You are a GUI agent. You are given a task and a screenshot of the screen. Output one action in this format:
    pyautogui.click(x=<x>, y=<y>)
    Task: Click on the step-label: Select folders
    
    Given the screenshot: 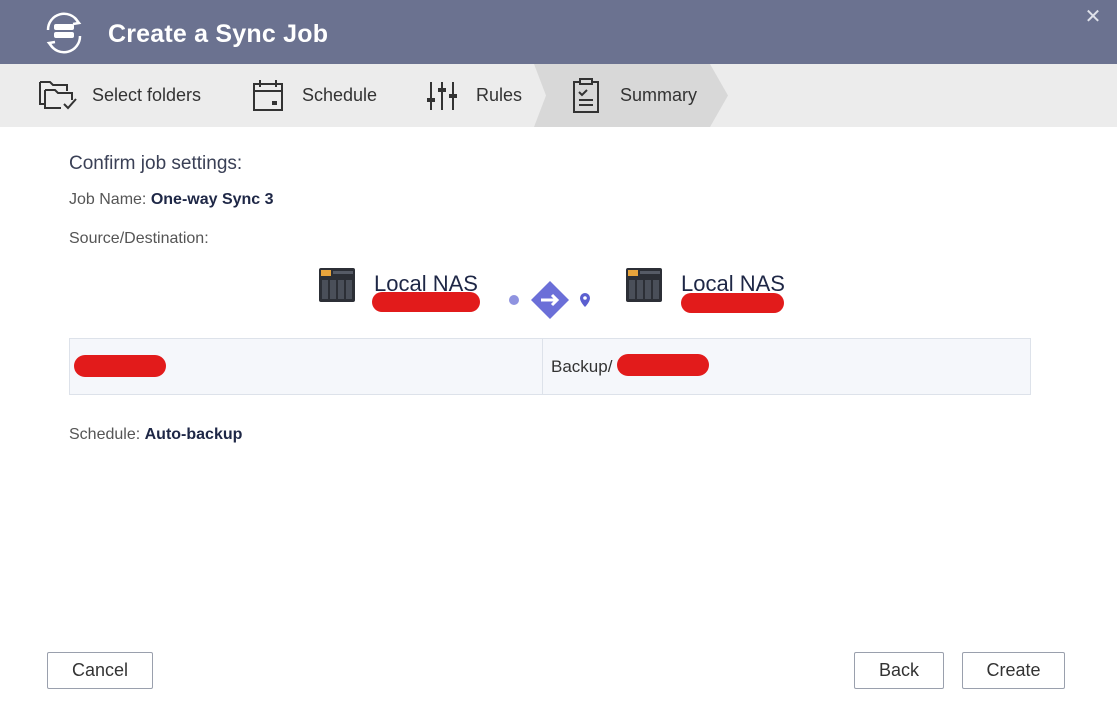 What is the action you would take?
    pyautogui.click(x=147, y=95)
    